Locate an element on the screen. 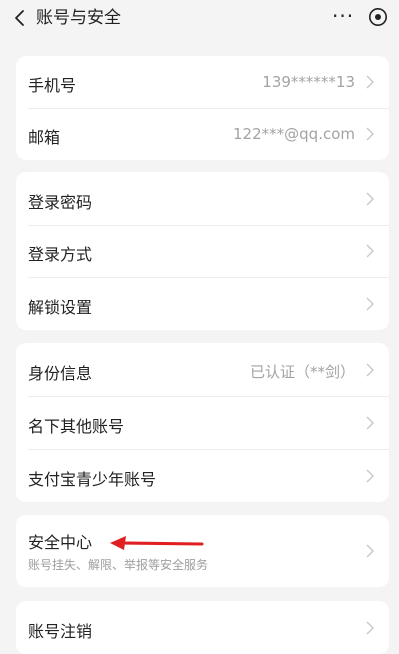 This screenshot has height=654, width=399. unlock-settings-row: 解锁设置 is located at coordinates (202, 303).